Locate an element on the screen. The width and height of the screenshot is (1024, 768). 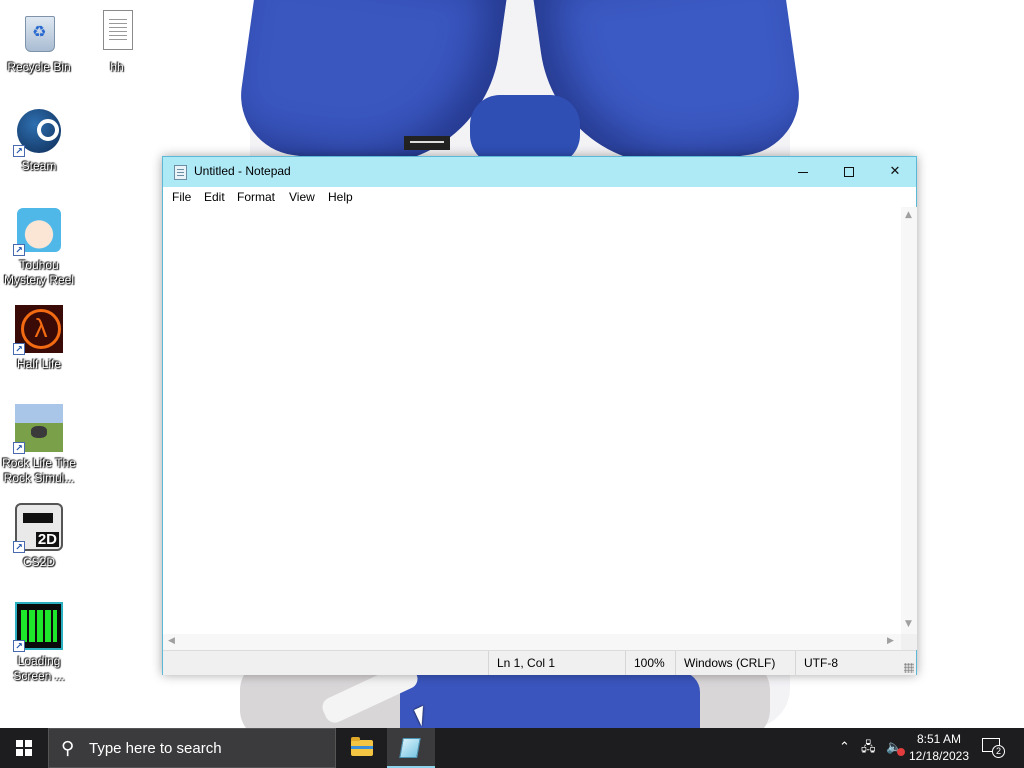
window-title: Untitled - Notepad is located at coordinates (242, 171).